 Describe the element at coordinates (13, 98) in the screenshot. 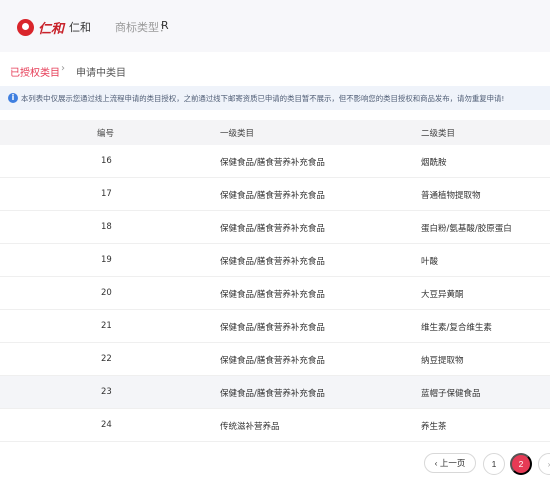

I see `info-icon: i` at that location.